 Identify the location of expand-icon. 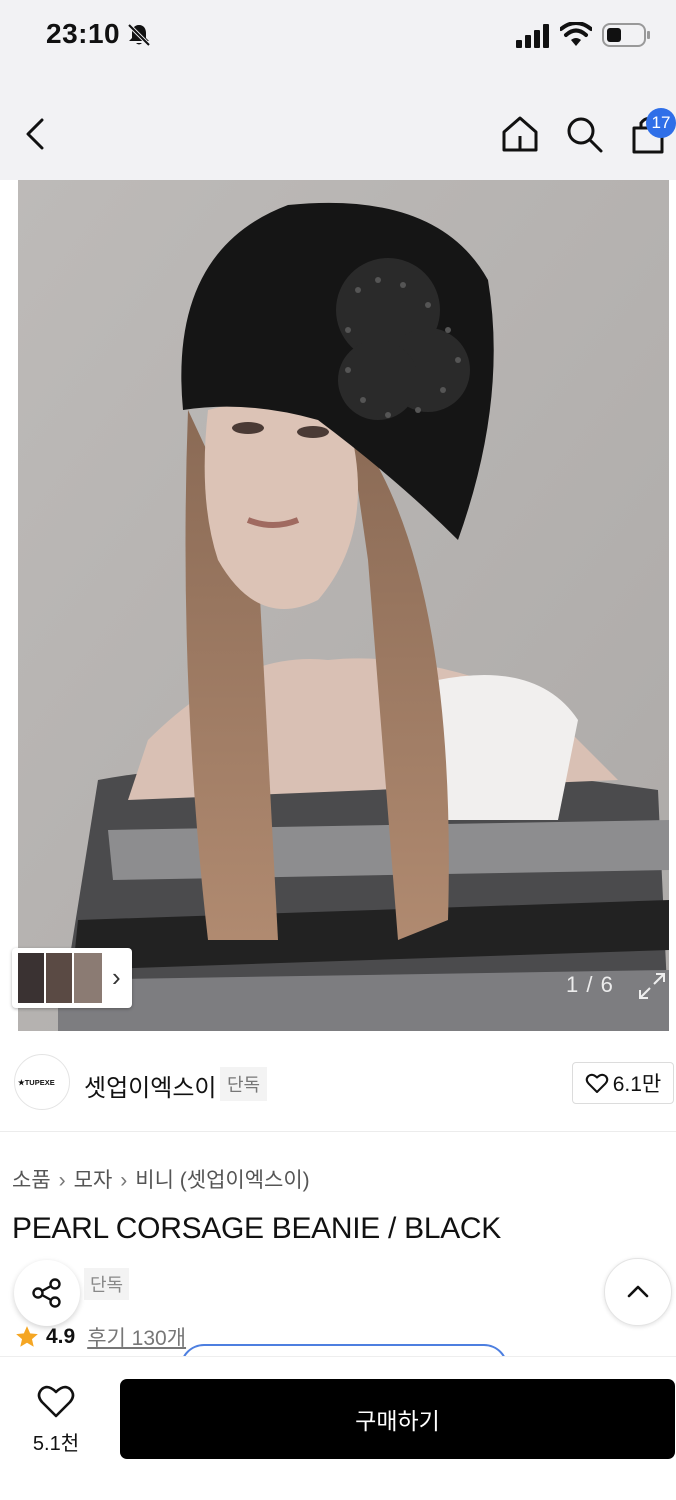
(652, 986).